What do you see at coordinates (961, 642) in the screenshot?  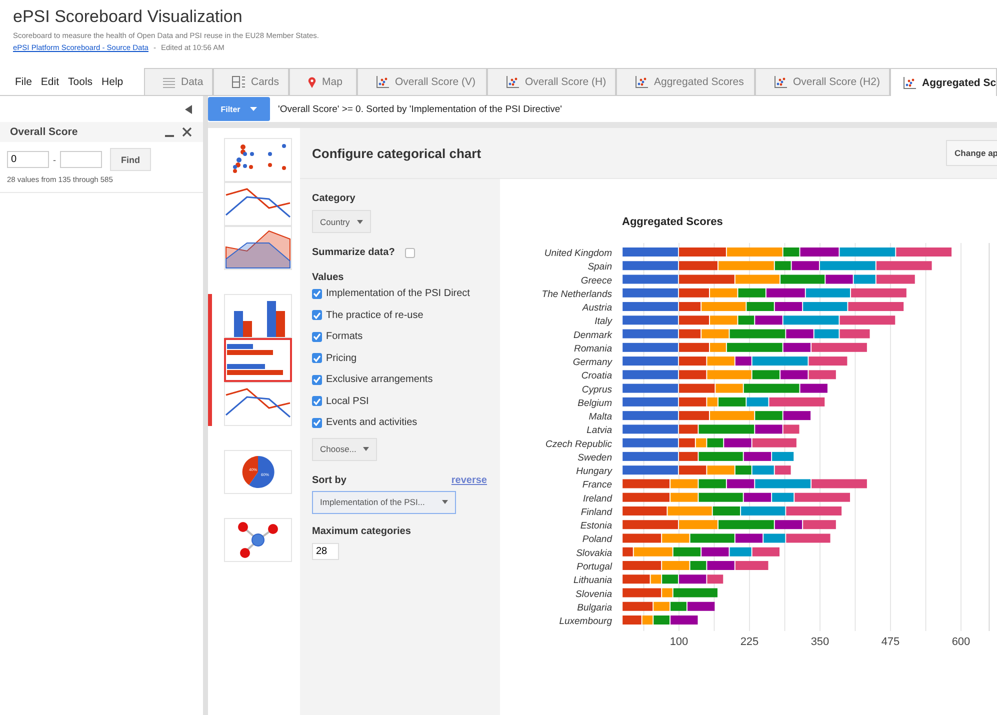 I see `tick-label: 600` at bounding box center [961, 642].